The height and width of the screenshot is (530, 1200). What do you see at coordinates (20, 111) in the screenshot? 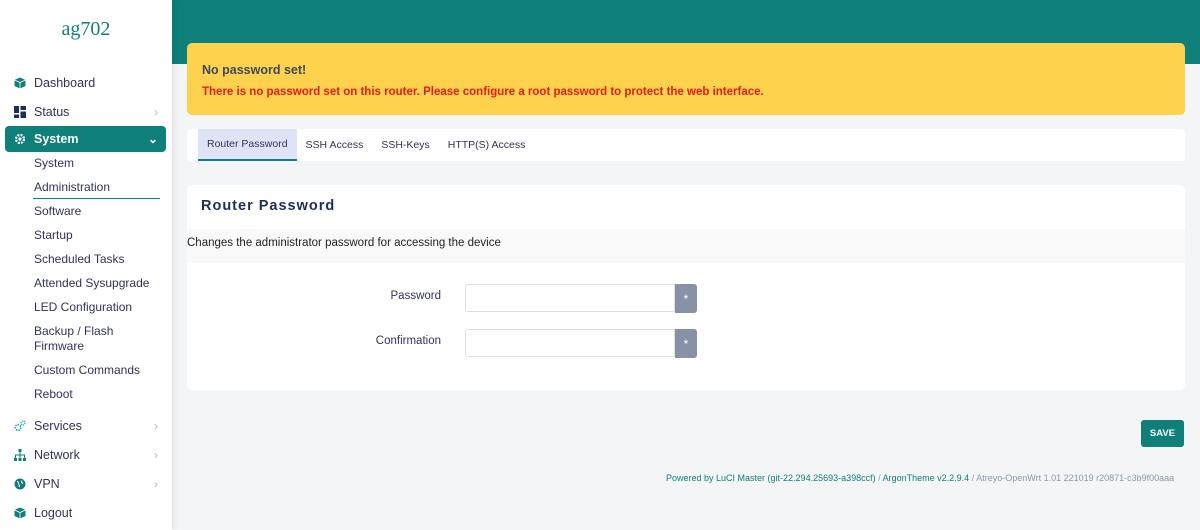
I see `grid-icon` at bounding box center [20, 111].